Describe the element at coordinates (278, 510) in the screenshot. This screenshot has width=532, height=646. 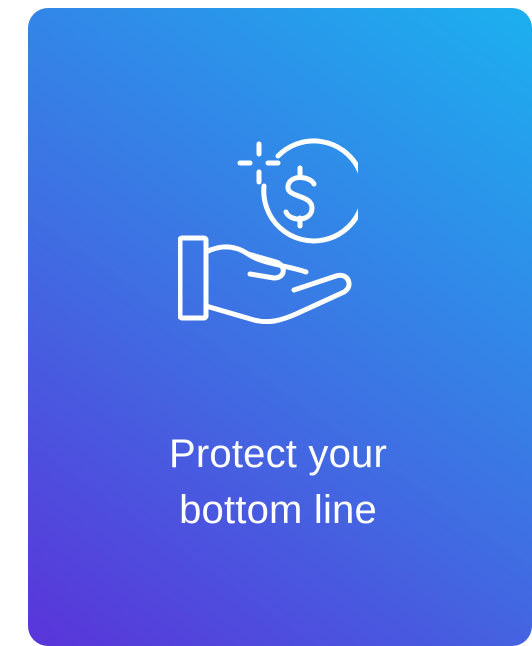
I see `headline-line-2: bottom line` at that location.